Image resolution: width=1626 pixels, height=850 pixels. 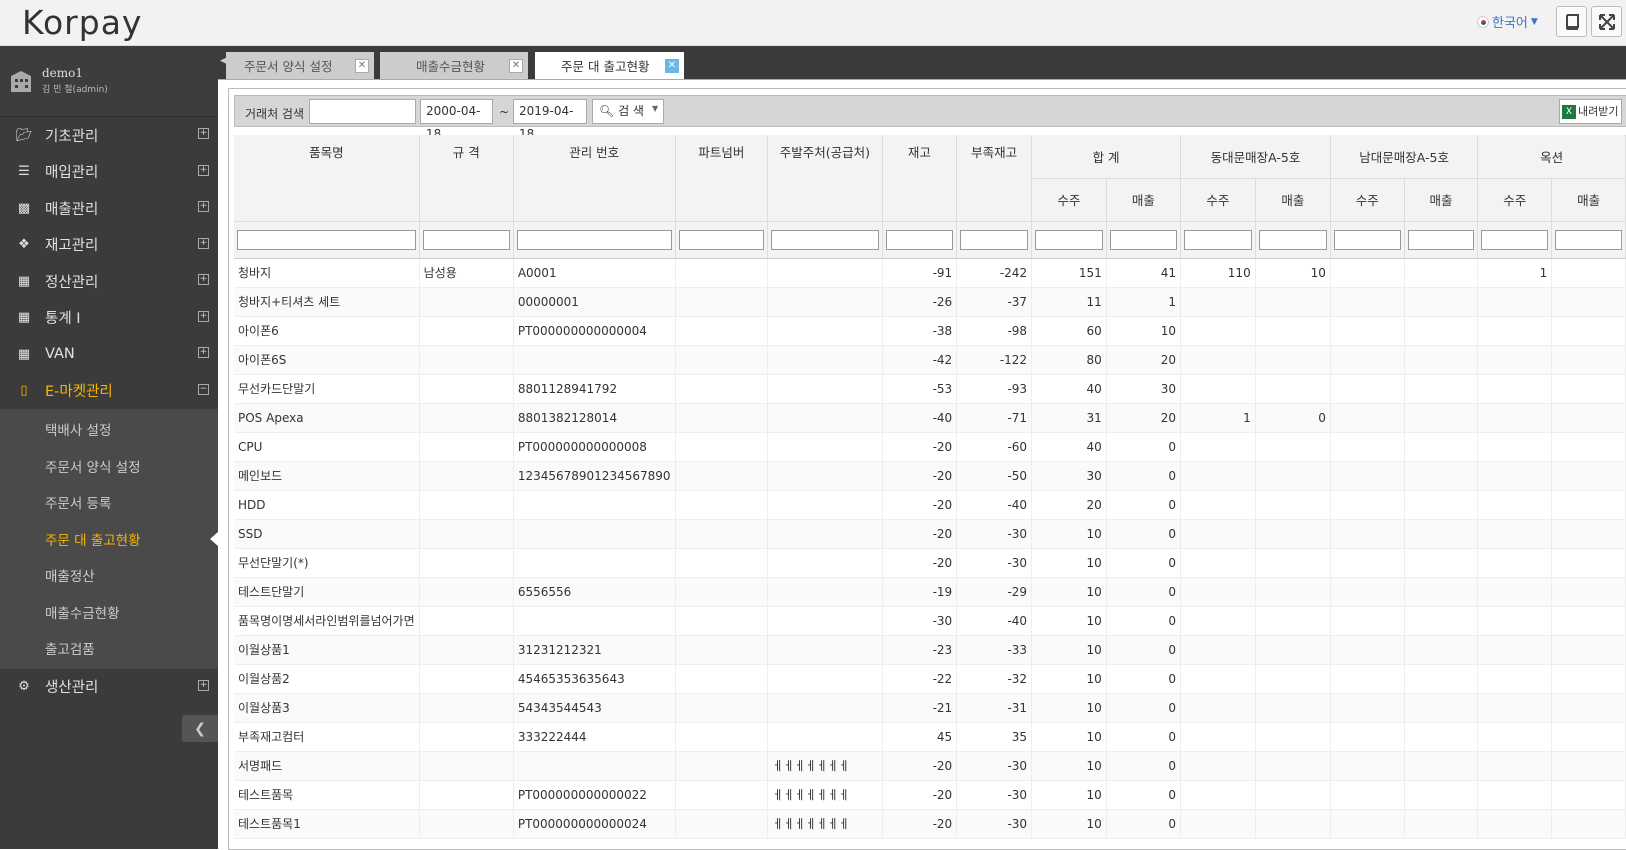 What do you see at coordinates (930, 679) in the screenshot?
I see `table-row: 이월상품2 45465353635643 -22 -32 10 0` at bounding box center [930, 679].